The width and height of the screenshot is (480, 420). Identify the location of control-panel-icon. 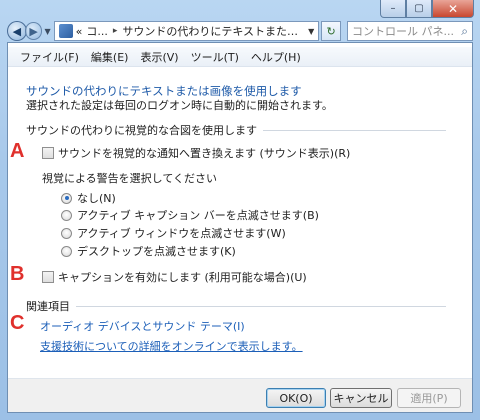
(65, 31).